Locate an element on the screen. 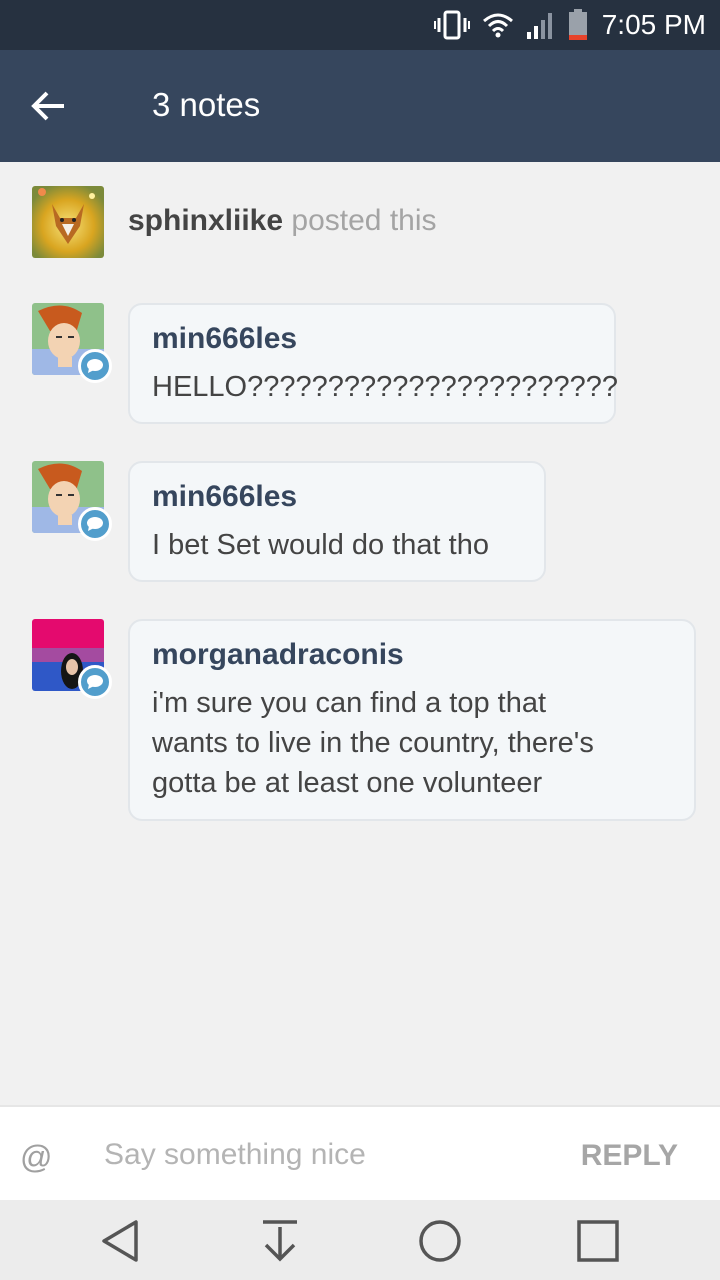 The width and height of the screenshot is (720, 1280). reply-input is located at coordinates (334, 1155).